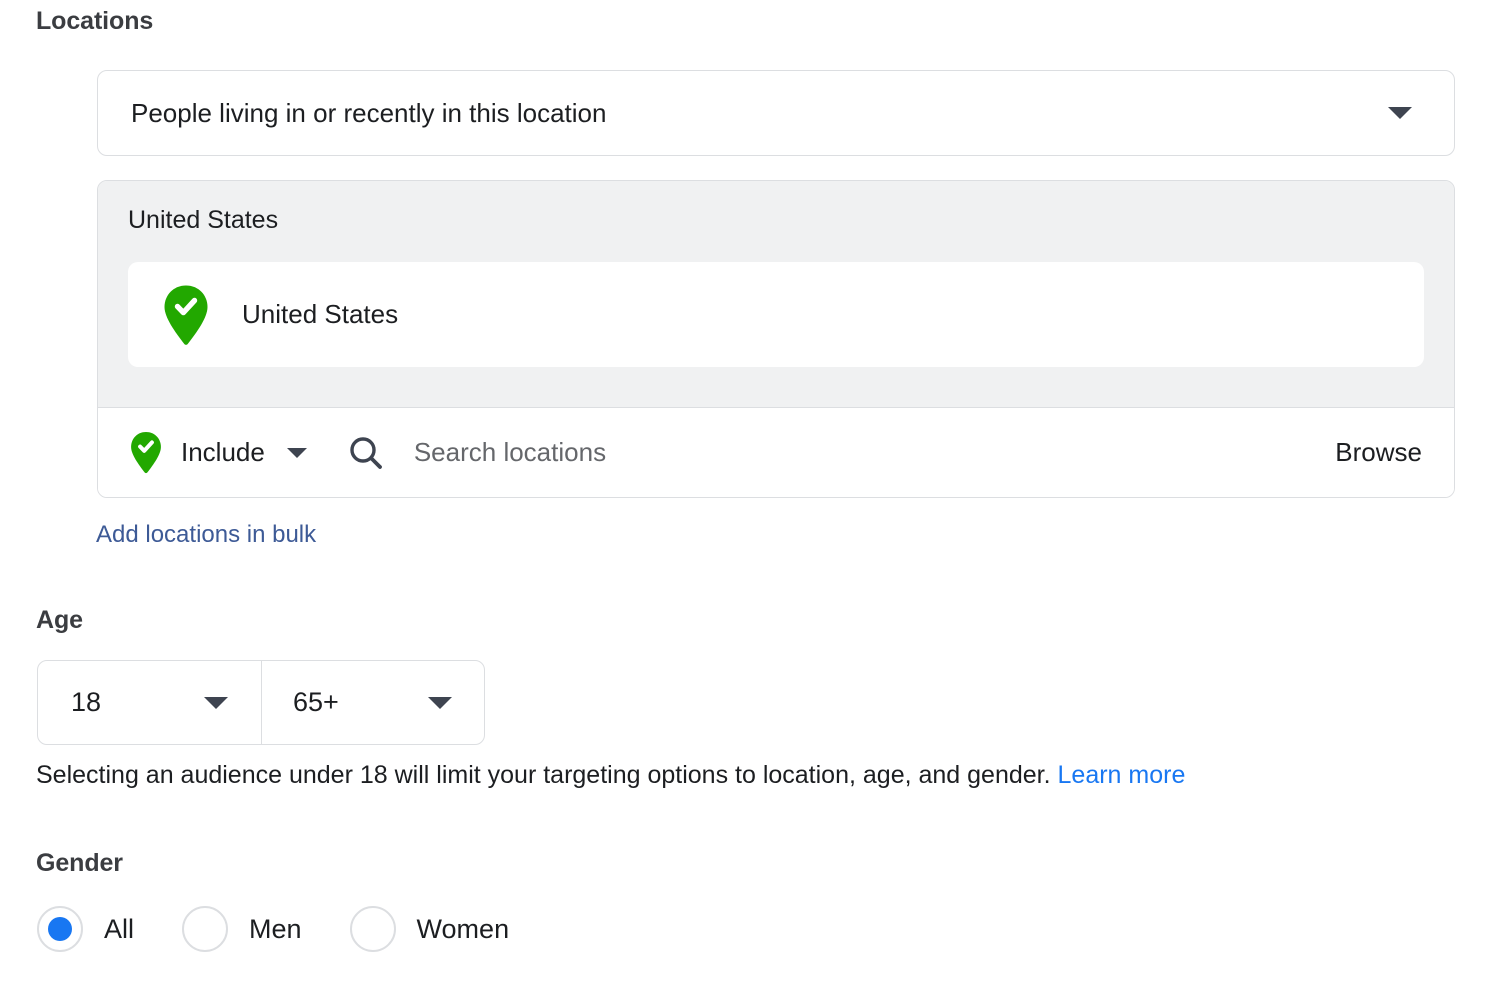  Describe the element at coordinates (206, 535) in the screenshot. I see `add-locations-in-bulk-link: Add locations in bulk` at that location.